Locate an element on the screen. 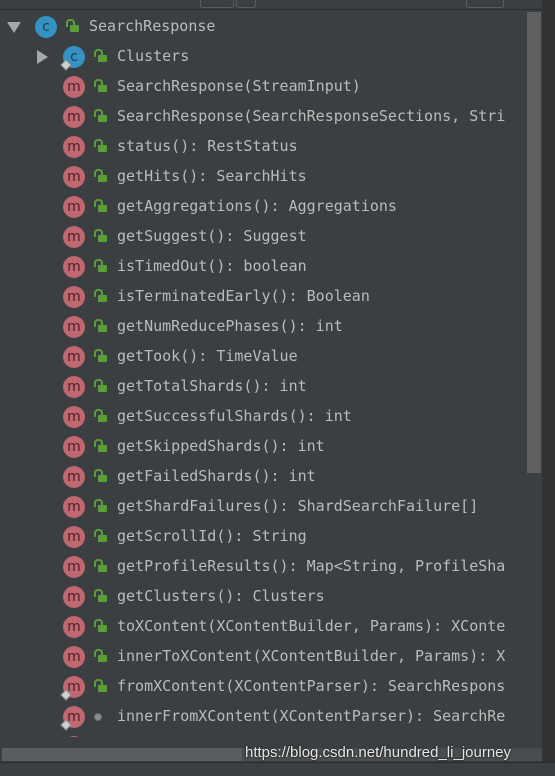  node-label: getShardFailures(): ShardSearchFailure[] is located at coordinates (298, 506).